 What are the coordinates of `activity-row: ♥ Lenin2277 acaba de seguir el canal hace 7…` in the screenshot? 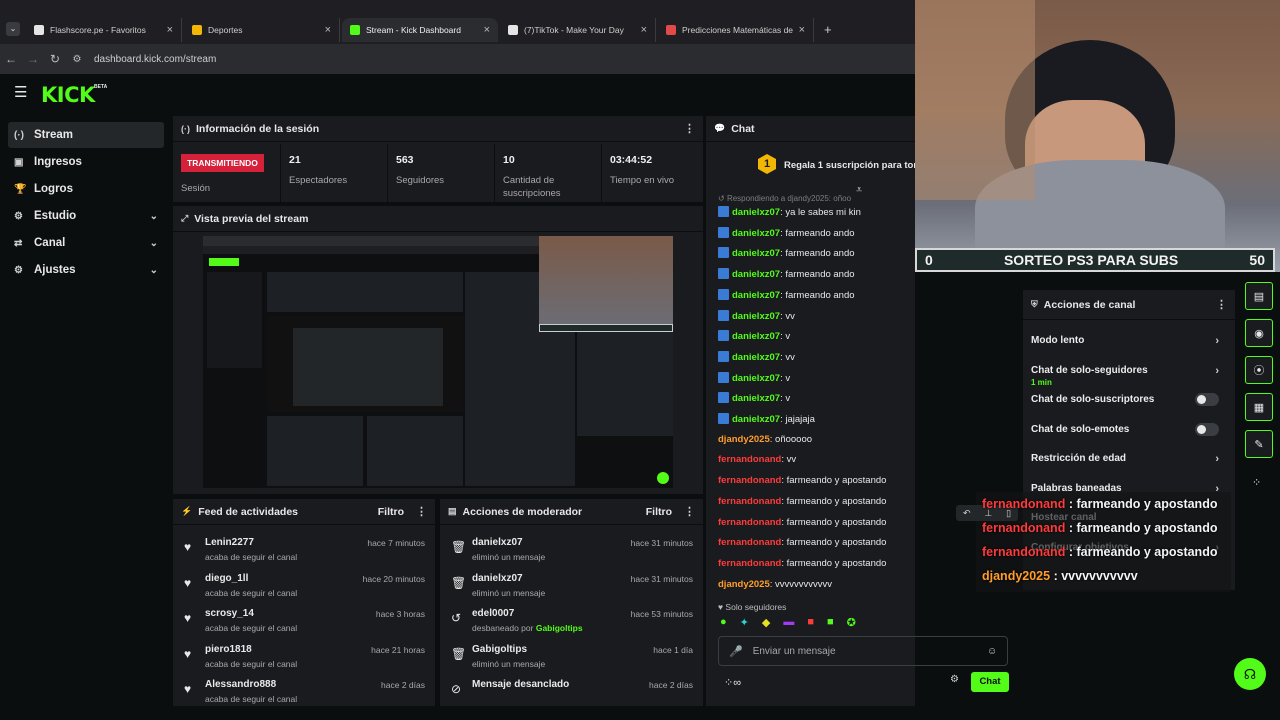 It's located at (304, 551).